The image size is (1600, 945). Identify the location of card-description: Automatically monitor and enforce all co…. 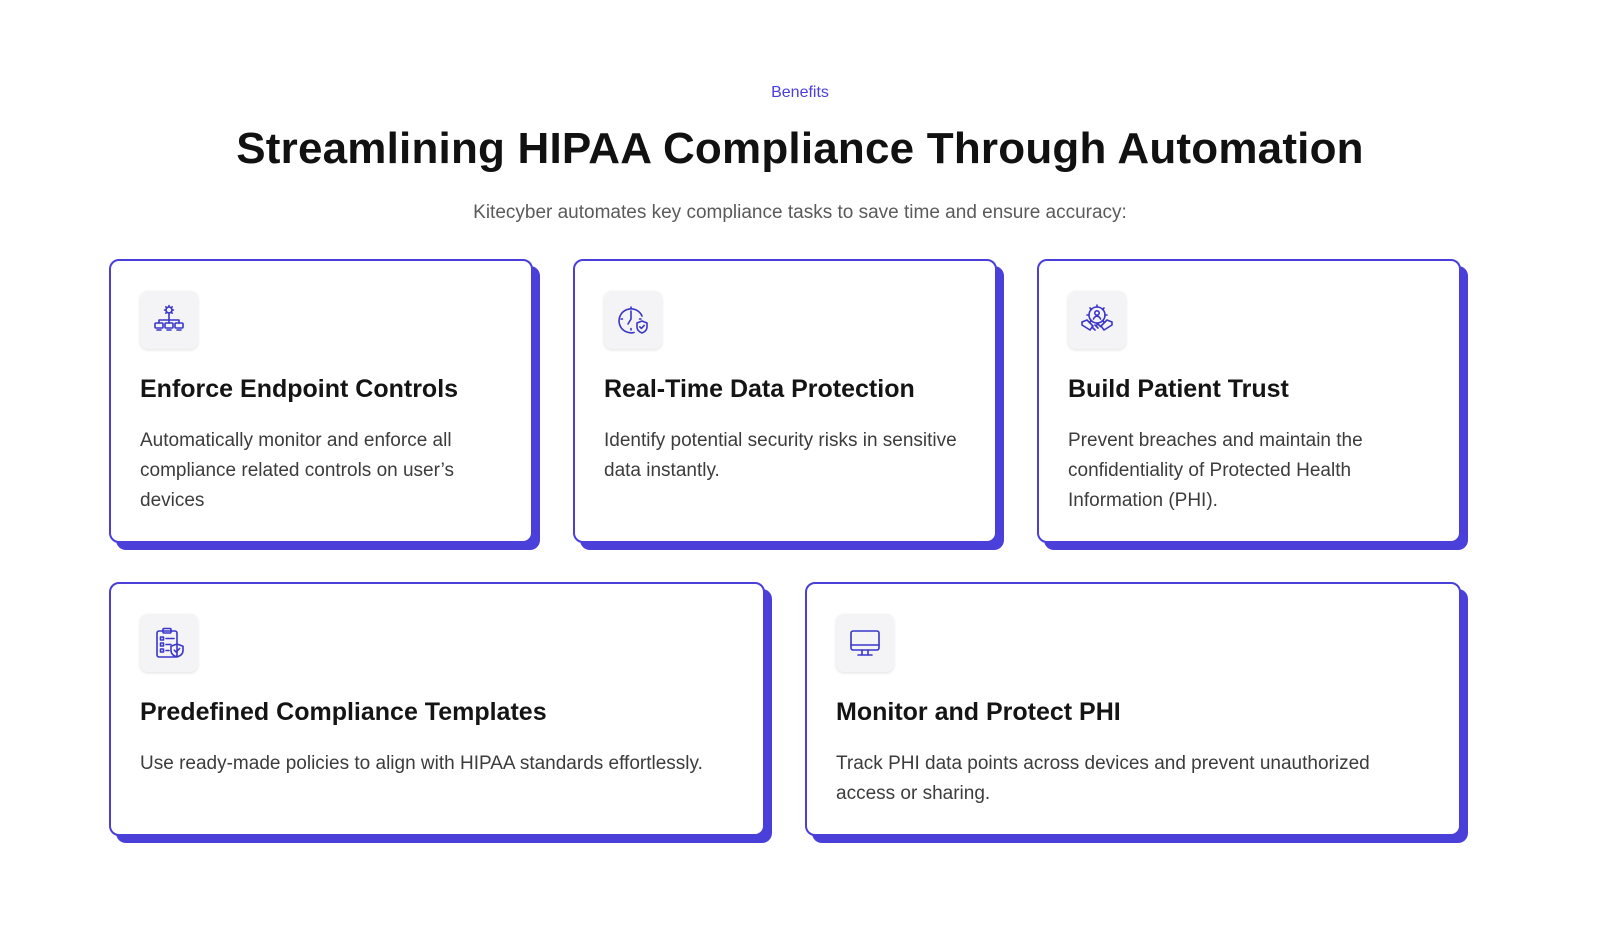
(297, 470).